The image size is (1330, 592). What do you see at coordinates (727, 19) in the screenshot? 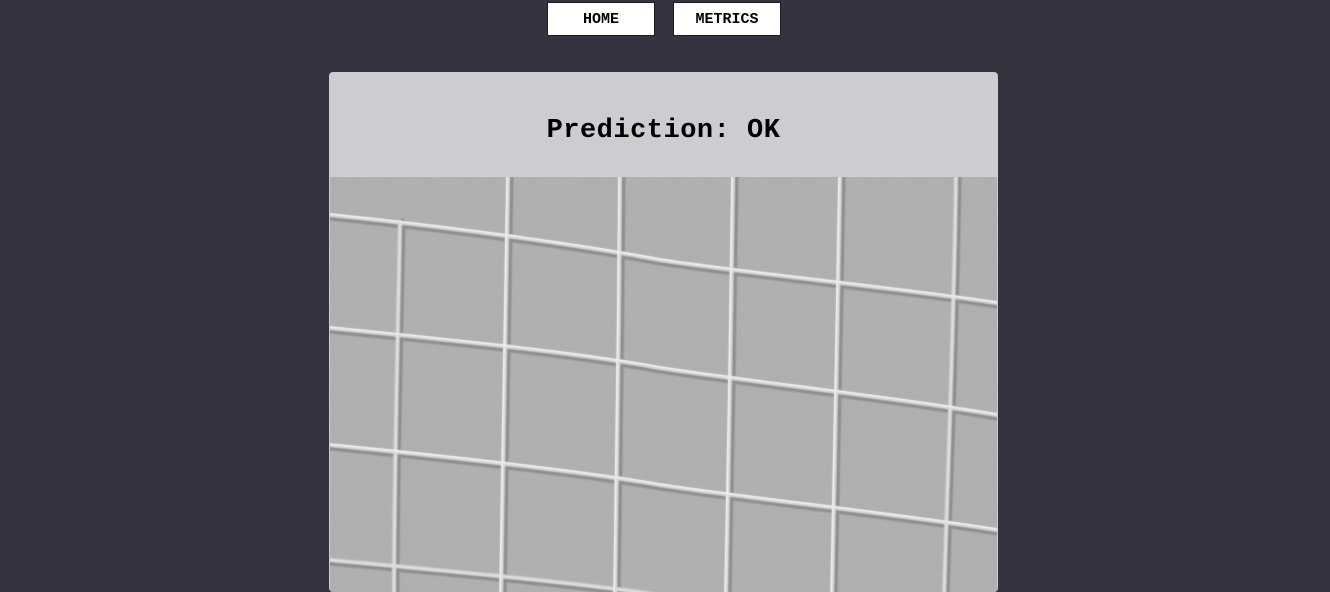
I see `metrics-button: METRICS` at bounding box center [727, 19].